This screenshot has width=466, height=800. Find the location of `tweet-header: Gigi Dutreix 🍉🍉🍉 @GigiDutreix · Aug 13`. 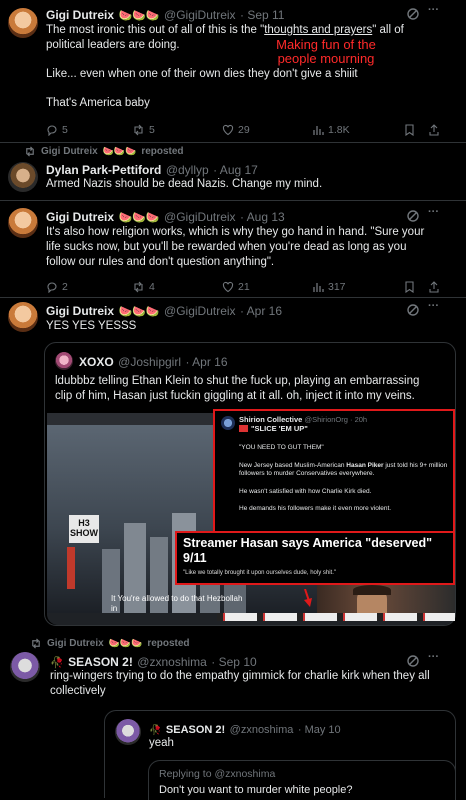

tweet-header: Gigi Dutreix 🍉🍉🍉 @GigiDutreix · Aug 13 is located at coordinates (165, 217).